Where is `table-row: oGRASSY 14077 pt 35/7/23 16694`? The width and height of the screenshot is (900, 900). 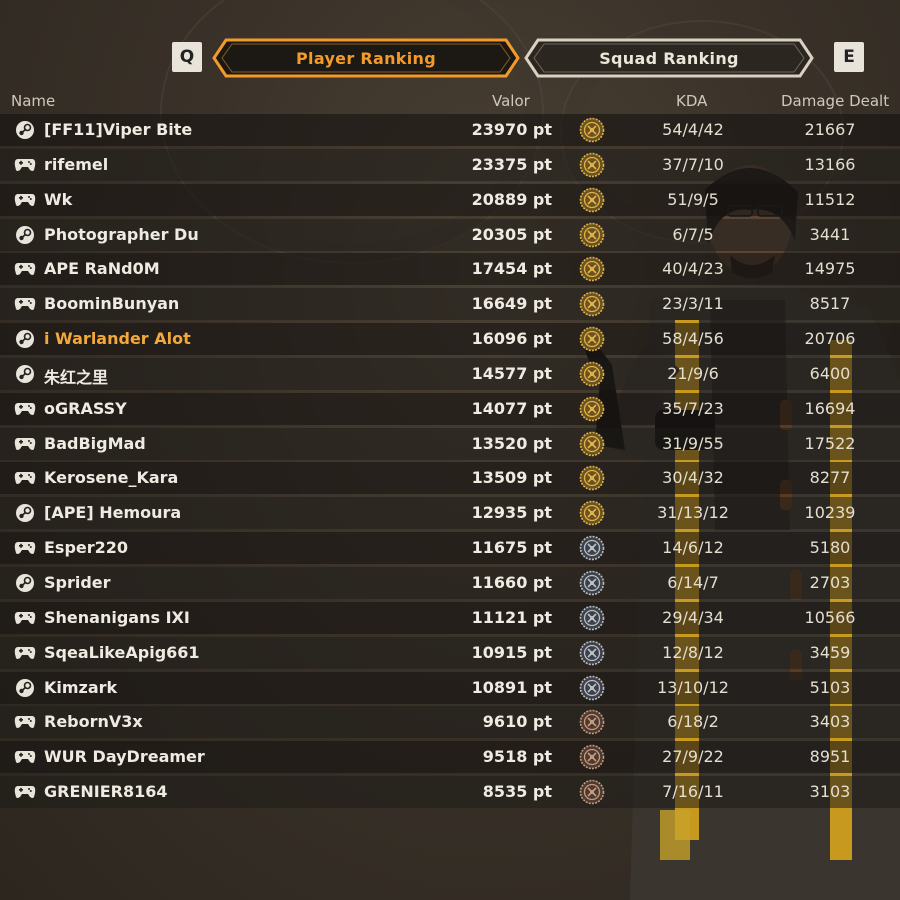 table-row: oGRASSY 14077 pt 35/7/23 16694 is located at coordinates (450, 408).